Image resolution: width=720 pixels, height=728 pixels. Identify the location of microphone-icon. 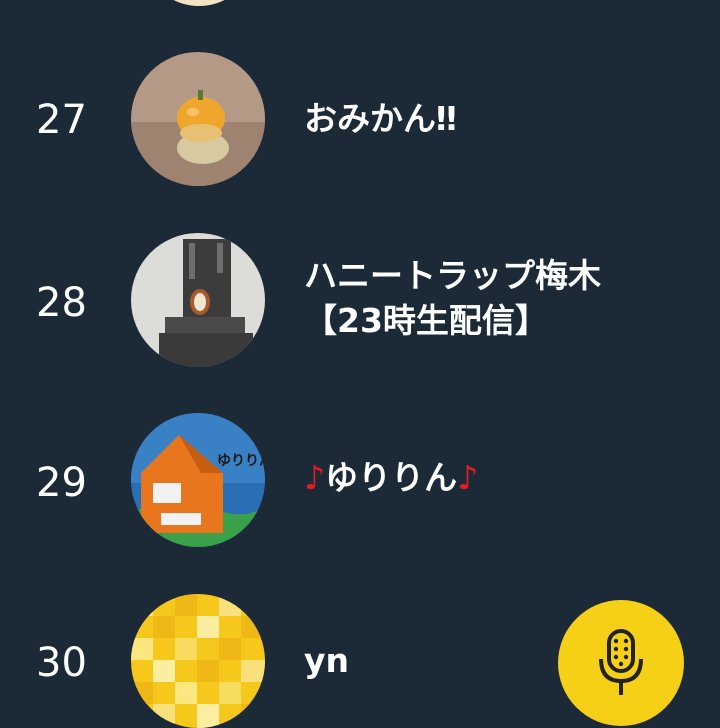
(621, 662).